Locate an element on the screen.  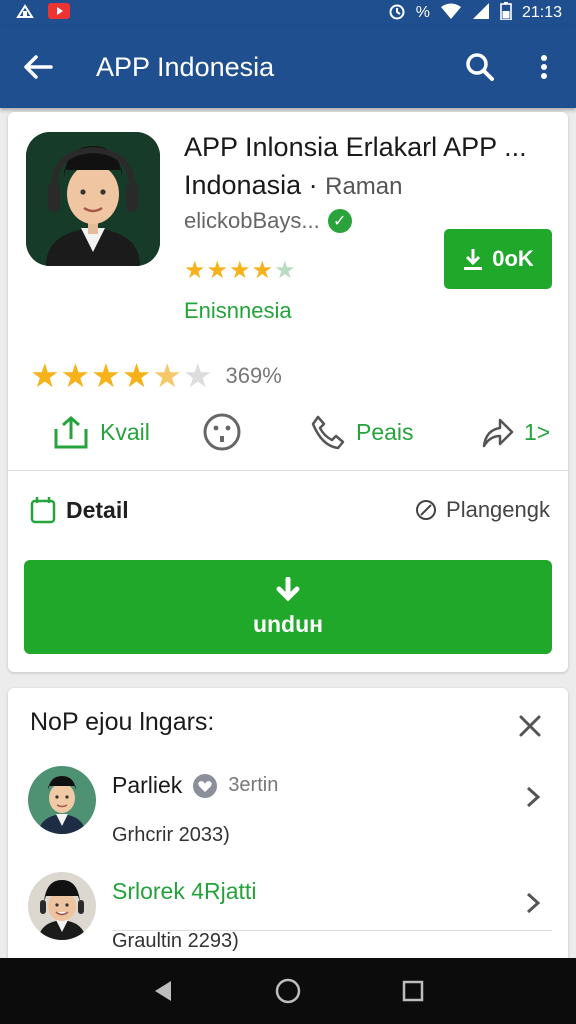
emoji-icon is located at coordinates (222, 432).